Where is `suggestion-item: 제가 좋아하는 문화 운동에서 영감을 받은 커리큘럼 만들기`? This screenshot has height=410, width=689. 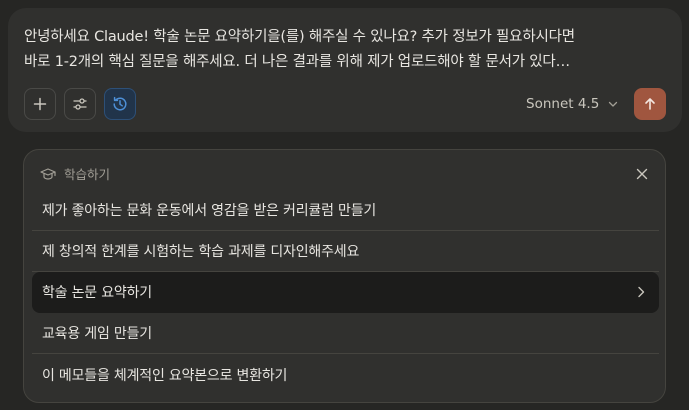 suggestion-item: 제가 좋아하는 문화 운동에서 영감을 받은 커리큘럼 만들기 is located at coordinates (345, 210).